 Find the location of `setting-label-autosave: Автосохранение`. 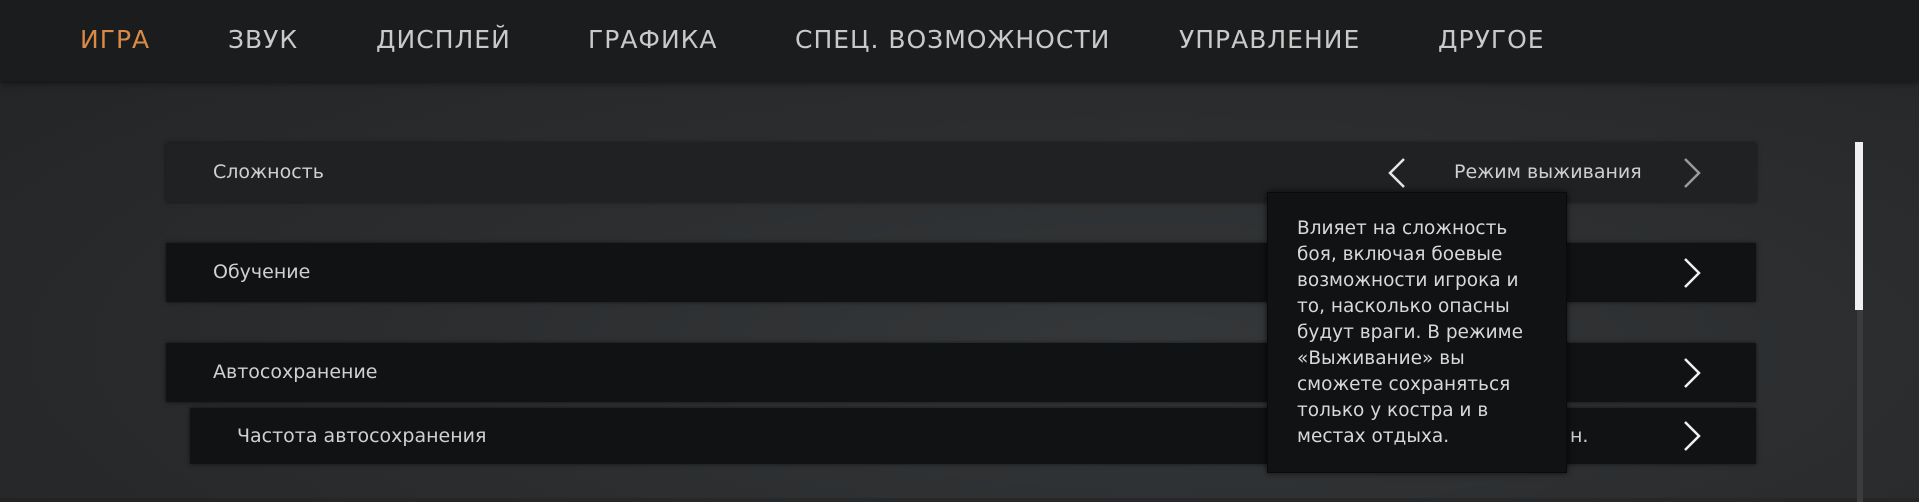

setting-label-autosave: Автосохранение is located at coordinates (295, 372).